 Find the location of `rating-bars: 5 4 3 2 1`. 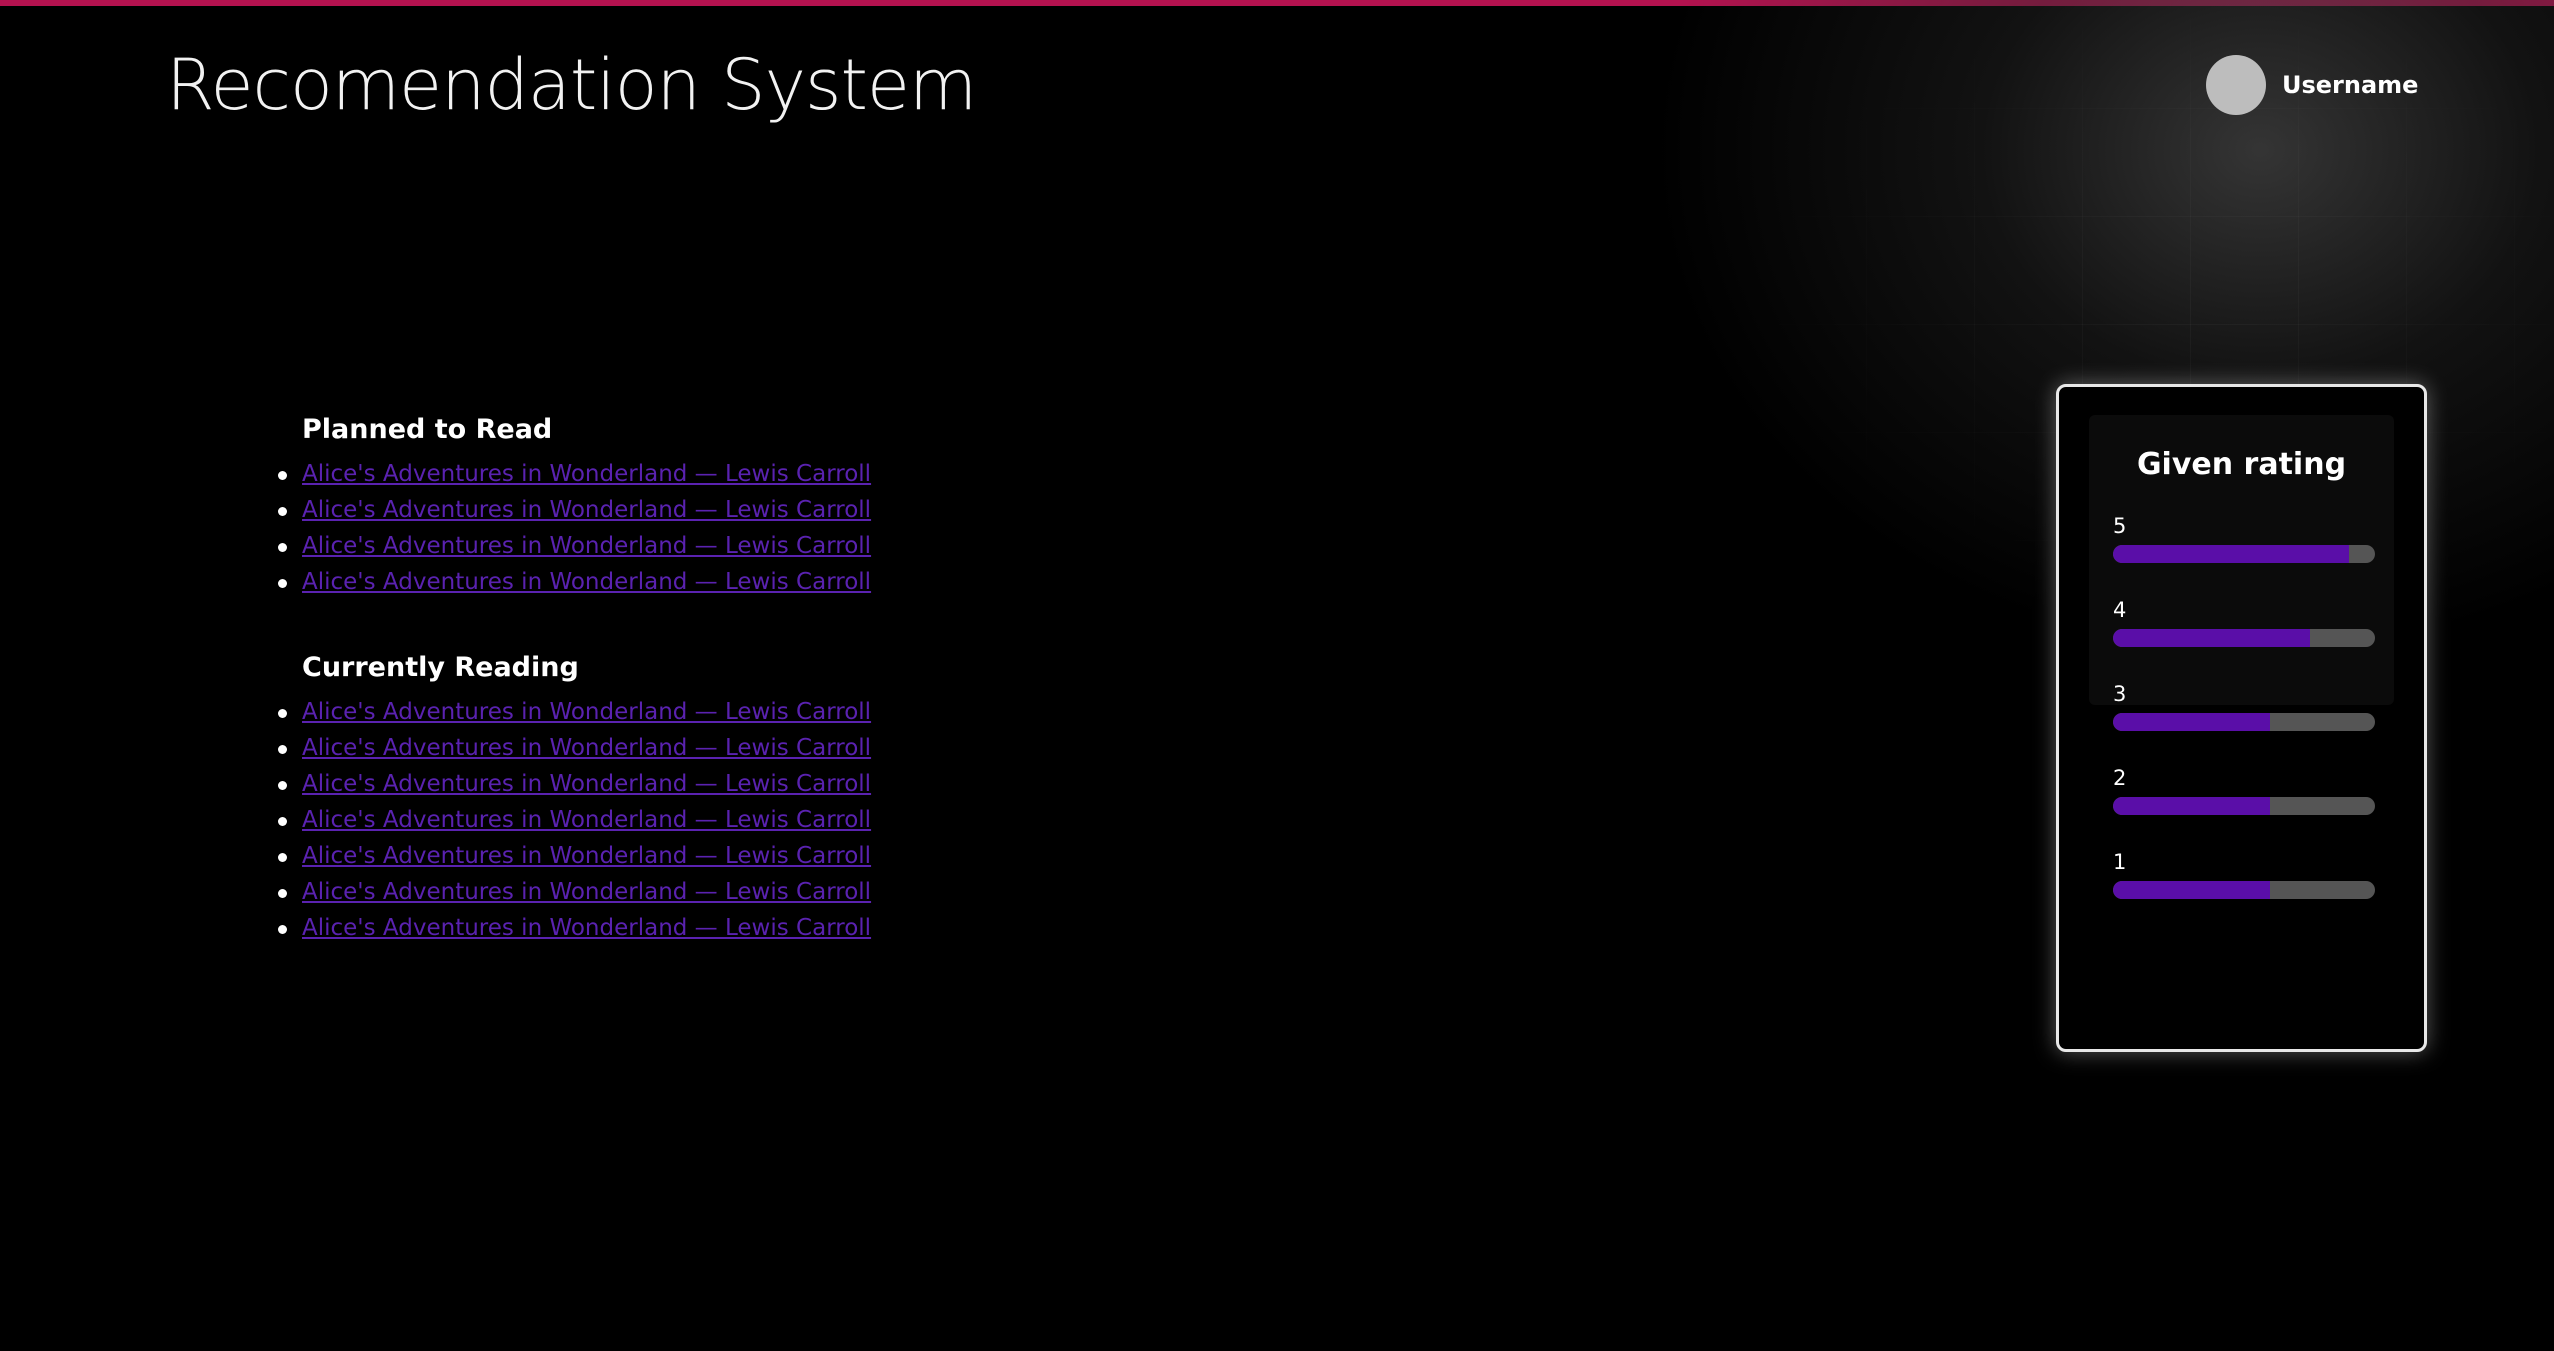

rating-bars: 5 4 3 2 1 is located at coordinates (2244, 723).